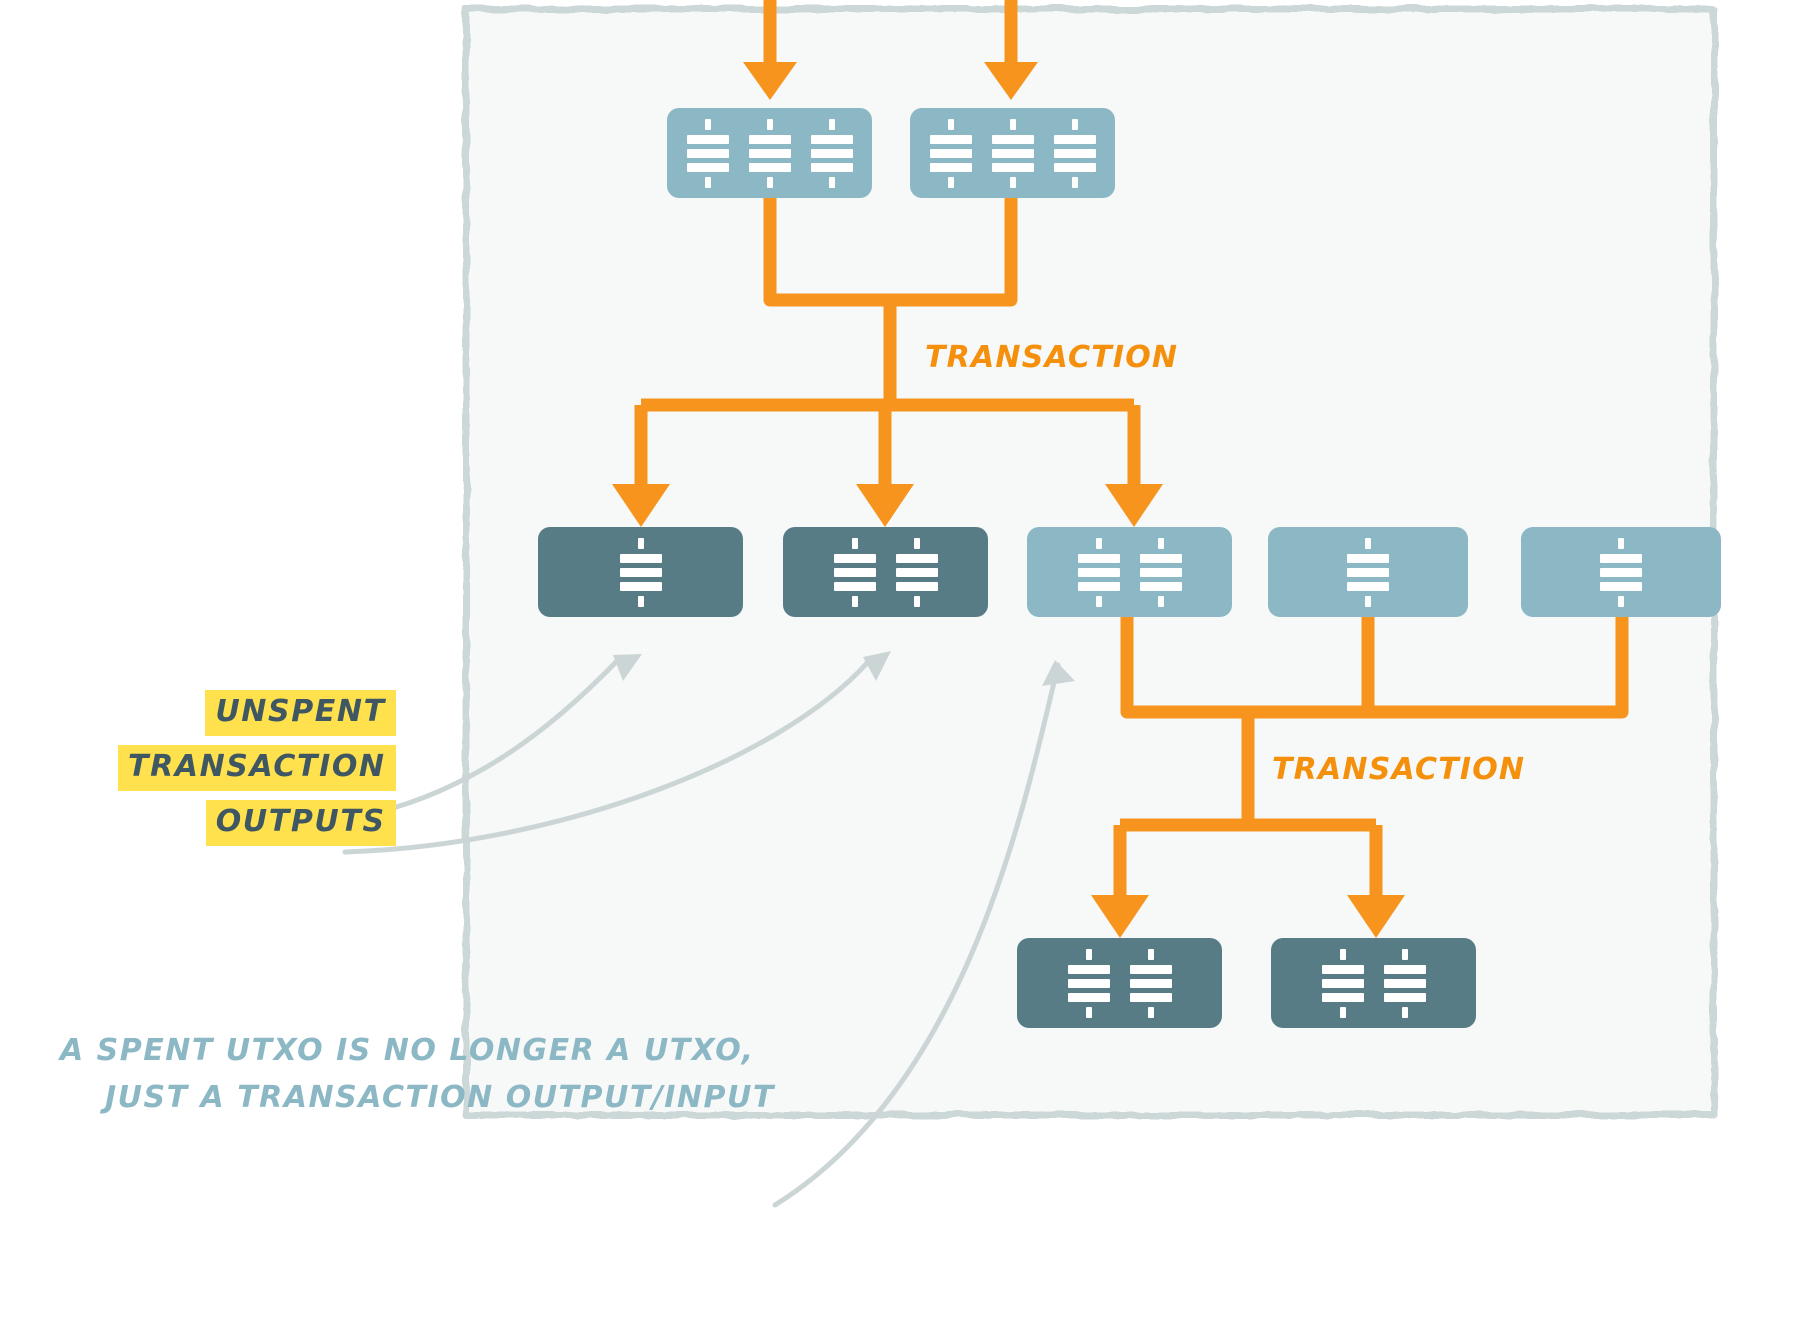 The width and height of the screenshot is (1800, 1340). What do you see at coordinates (1248, 916) in the screenshot?
I see `transaction-2-arrowheads` at bounding box center [1248, 916].